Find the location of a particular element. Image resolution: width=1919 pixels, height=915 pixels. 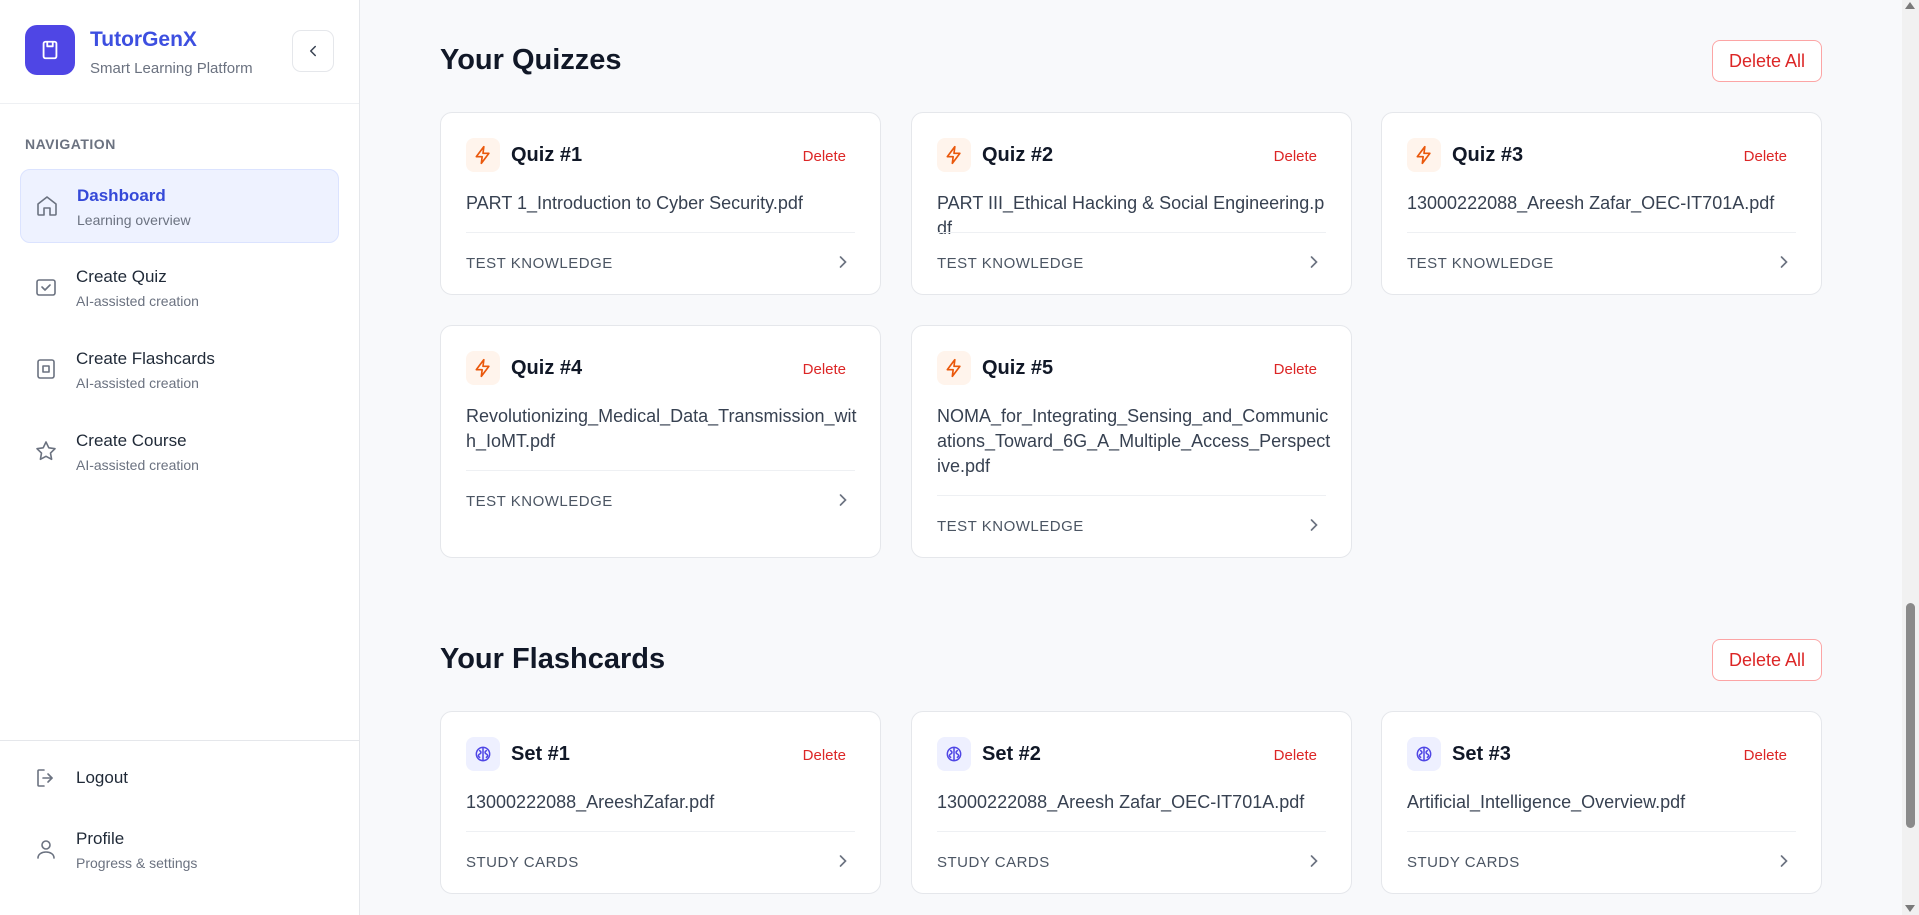

sidebar-item-label: Create Quiz is located at coordinates (121, 276).